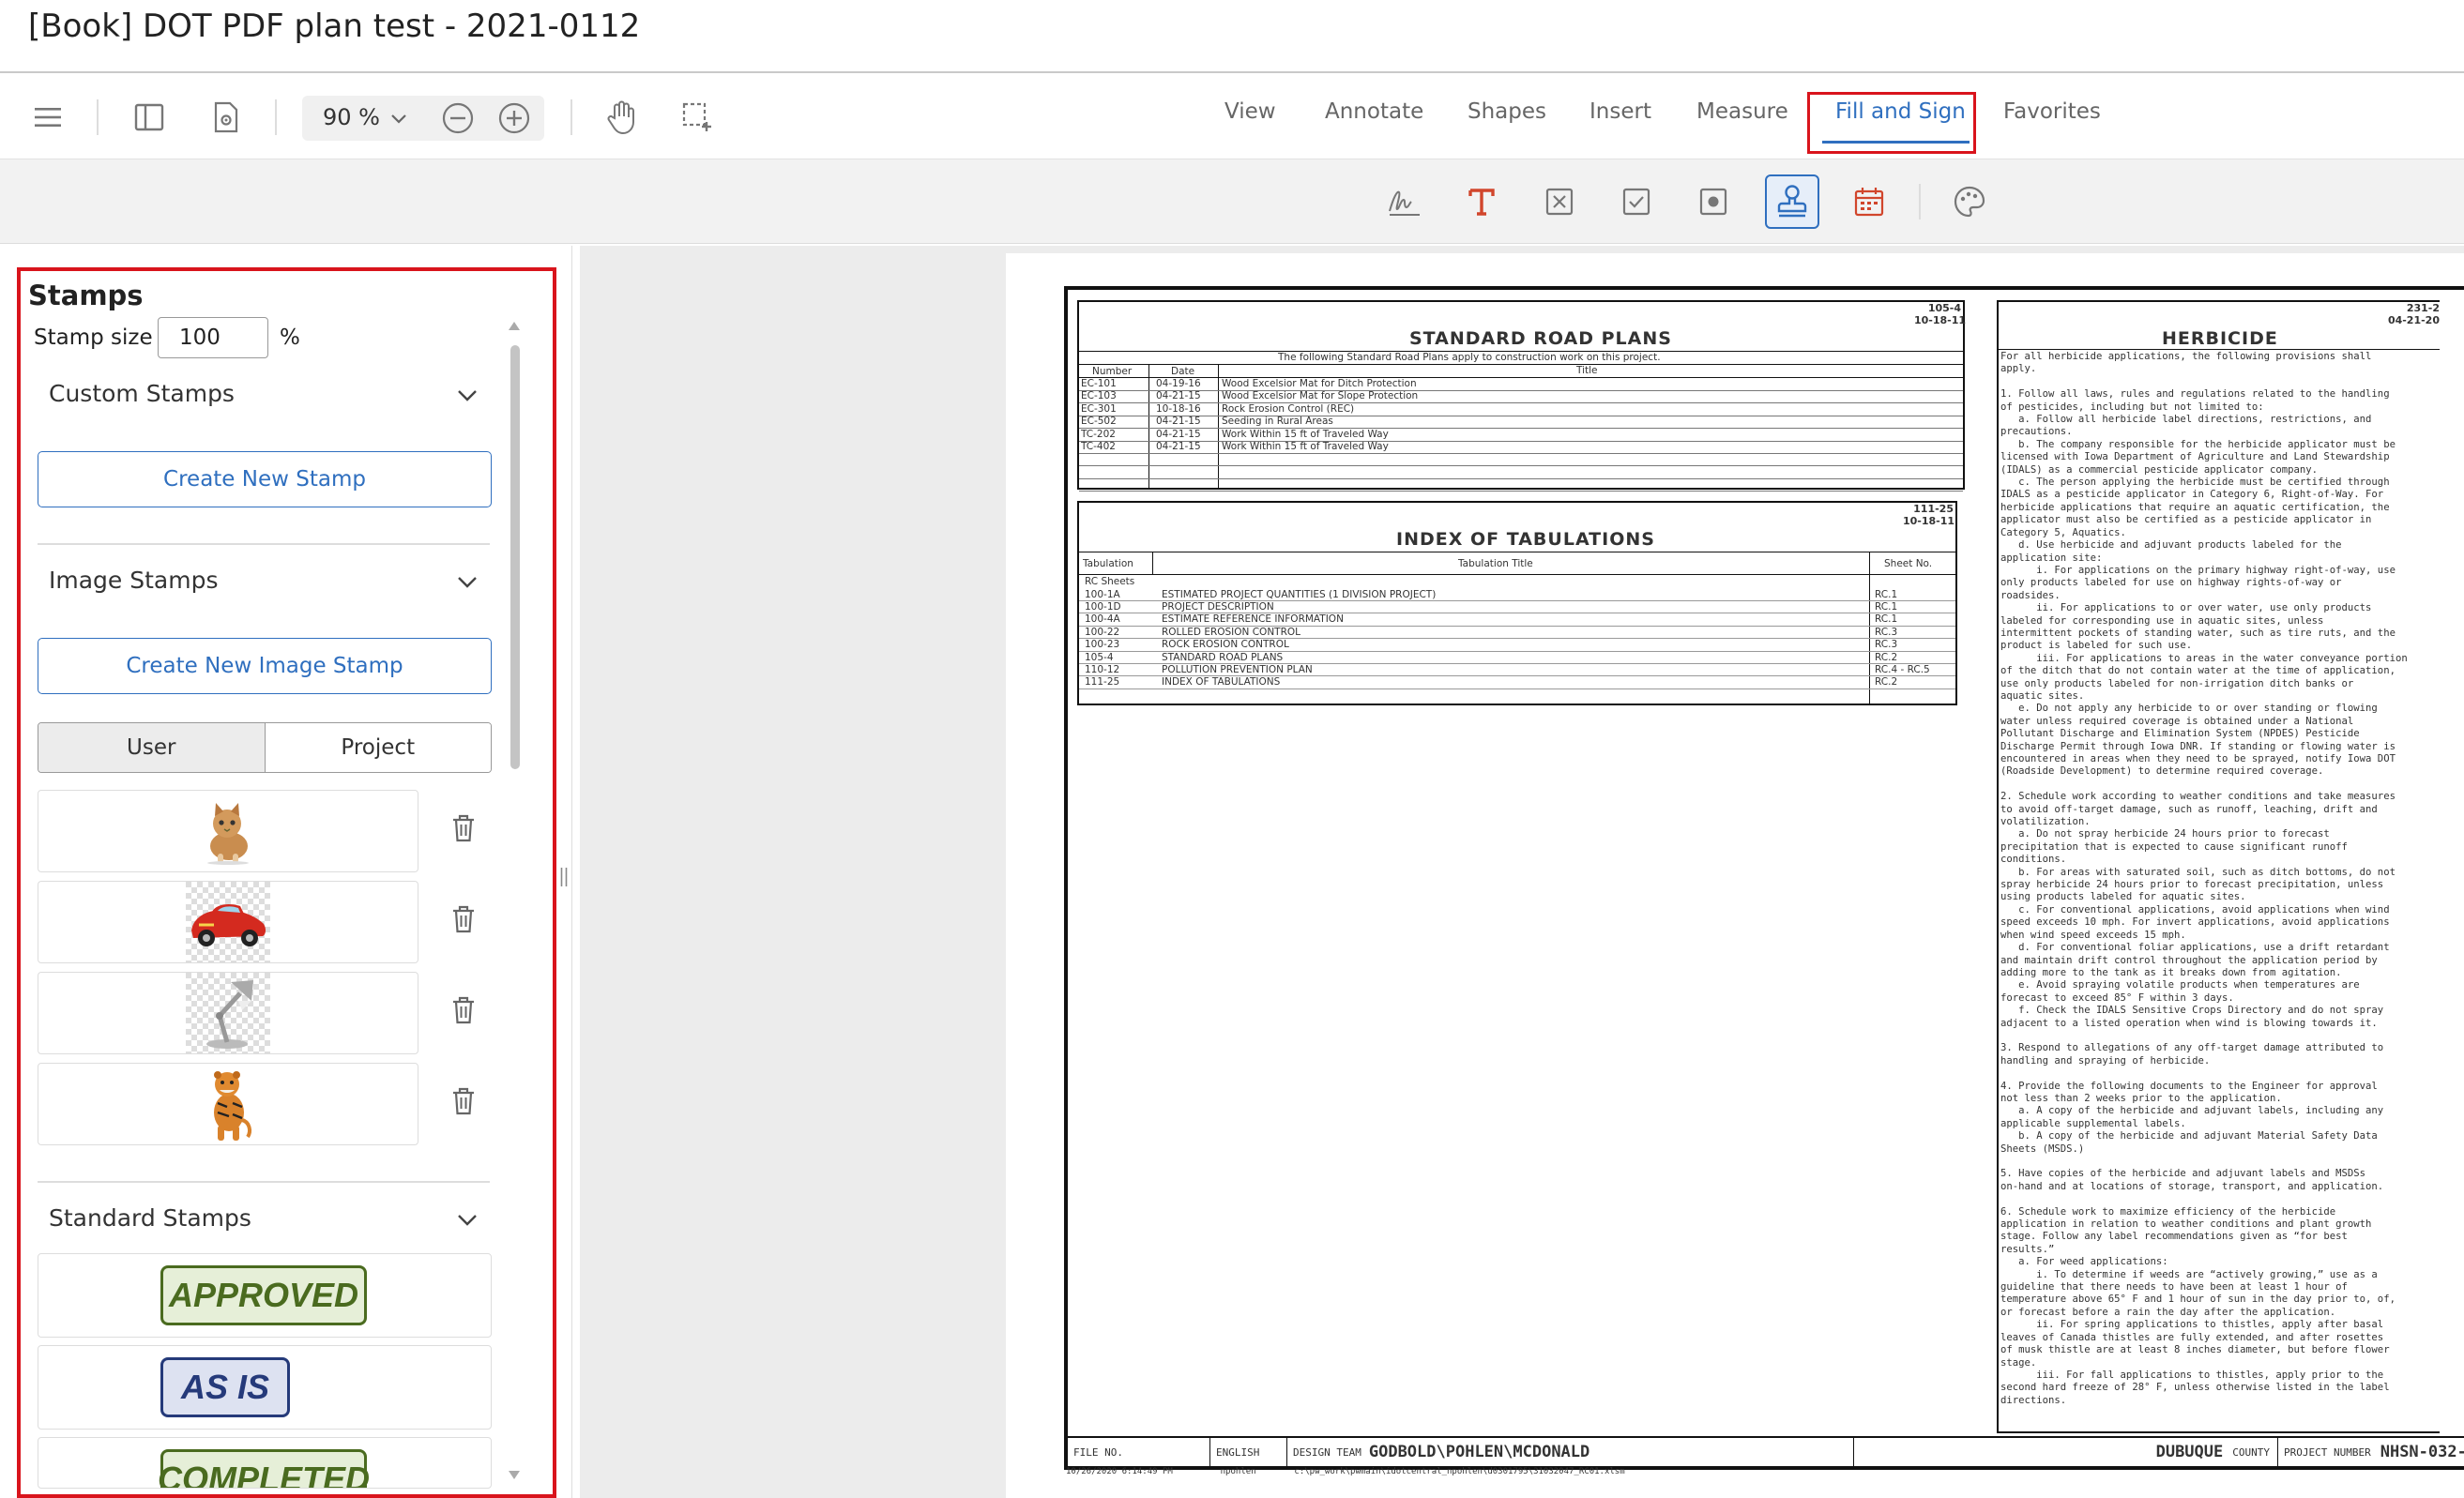 The height and width of the screenshot is (1498, 2464). What do you see at coordinates (1232, 201) in the screenshot?
I see `fill-and-sign-toolbar` at bounding box center [1232, 201].